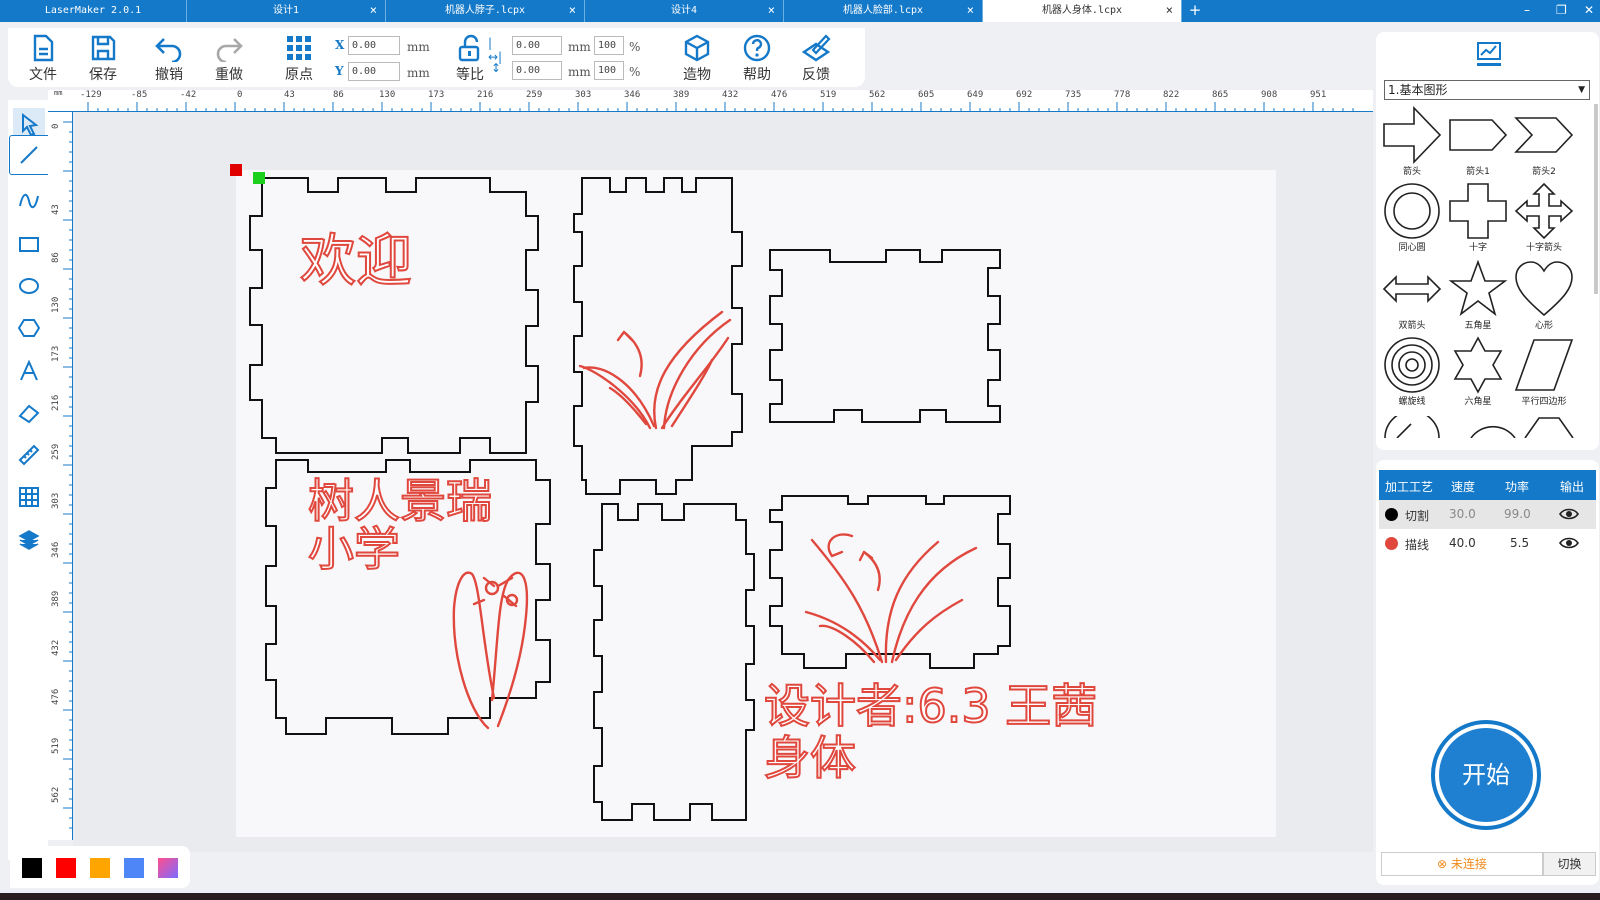 This screenshot has height=900, width=1600. Describe the element at coordinates (1596, 199) in the screenshot. I see `shape-panel-scrollbar` at that location.